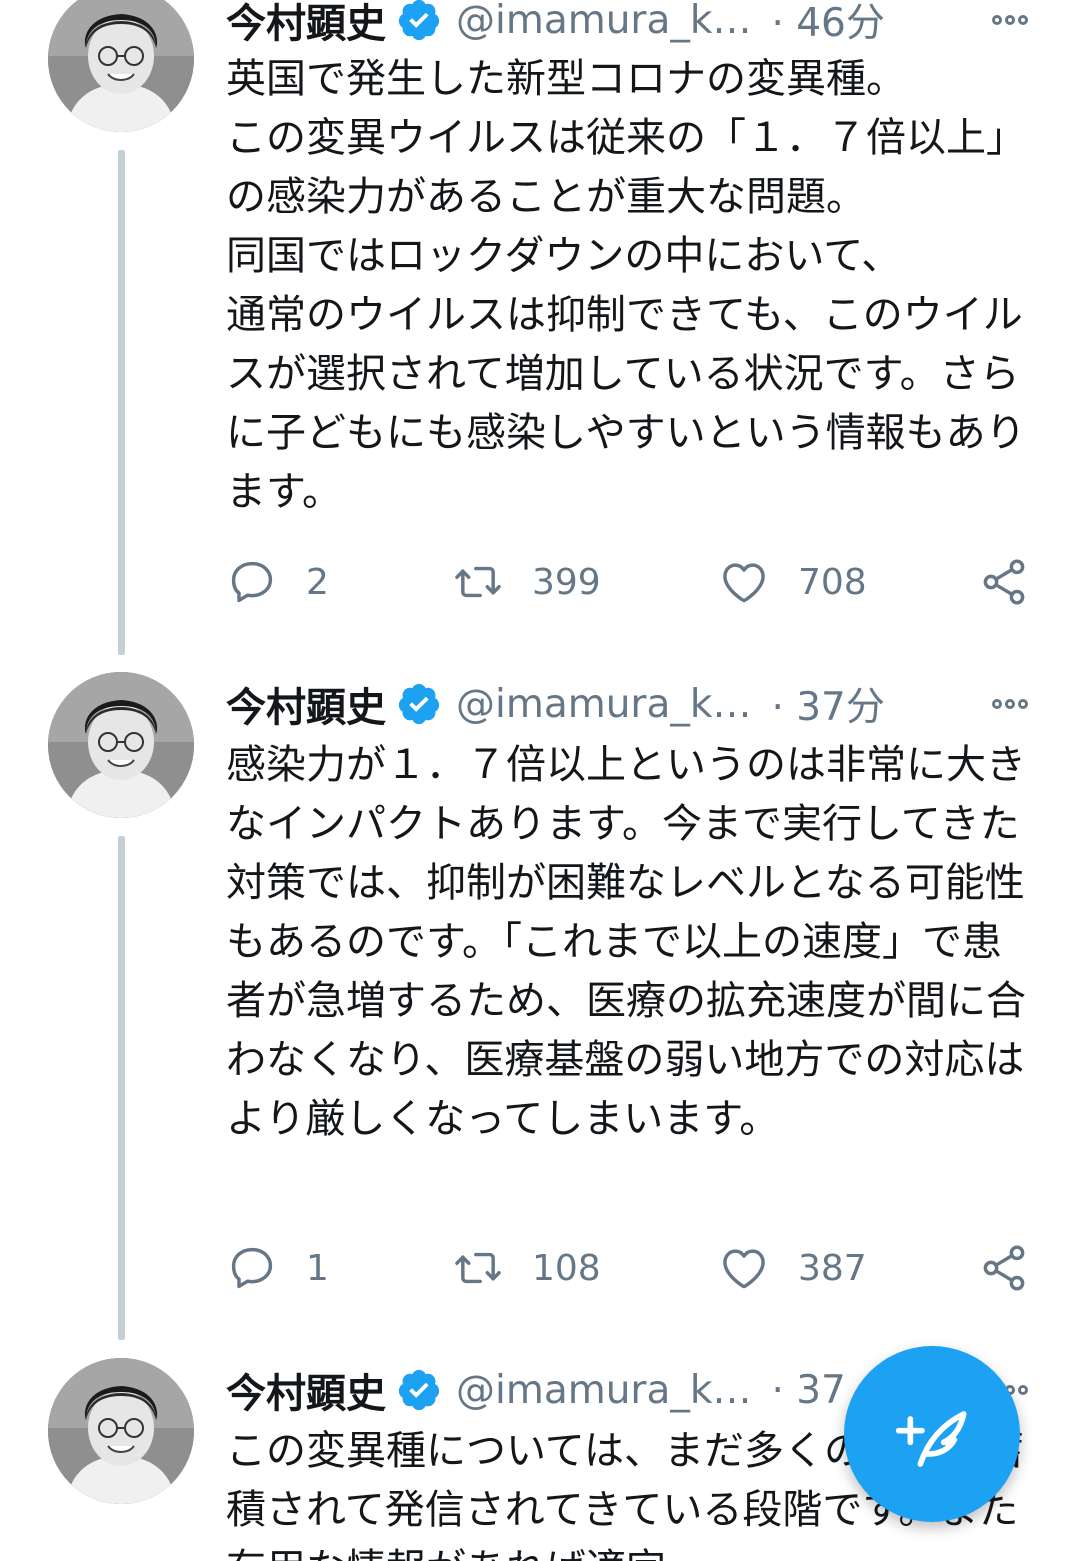 The image size is (1080, 1561). I want to click on reply-count: 2, so click(317, 582).